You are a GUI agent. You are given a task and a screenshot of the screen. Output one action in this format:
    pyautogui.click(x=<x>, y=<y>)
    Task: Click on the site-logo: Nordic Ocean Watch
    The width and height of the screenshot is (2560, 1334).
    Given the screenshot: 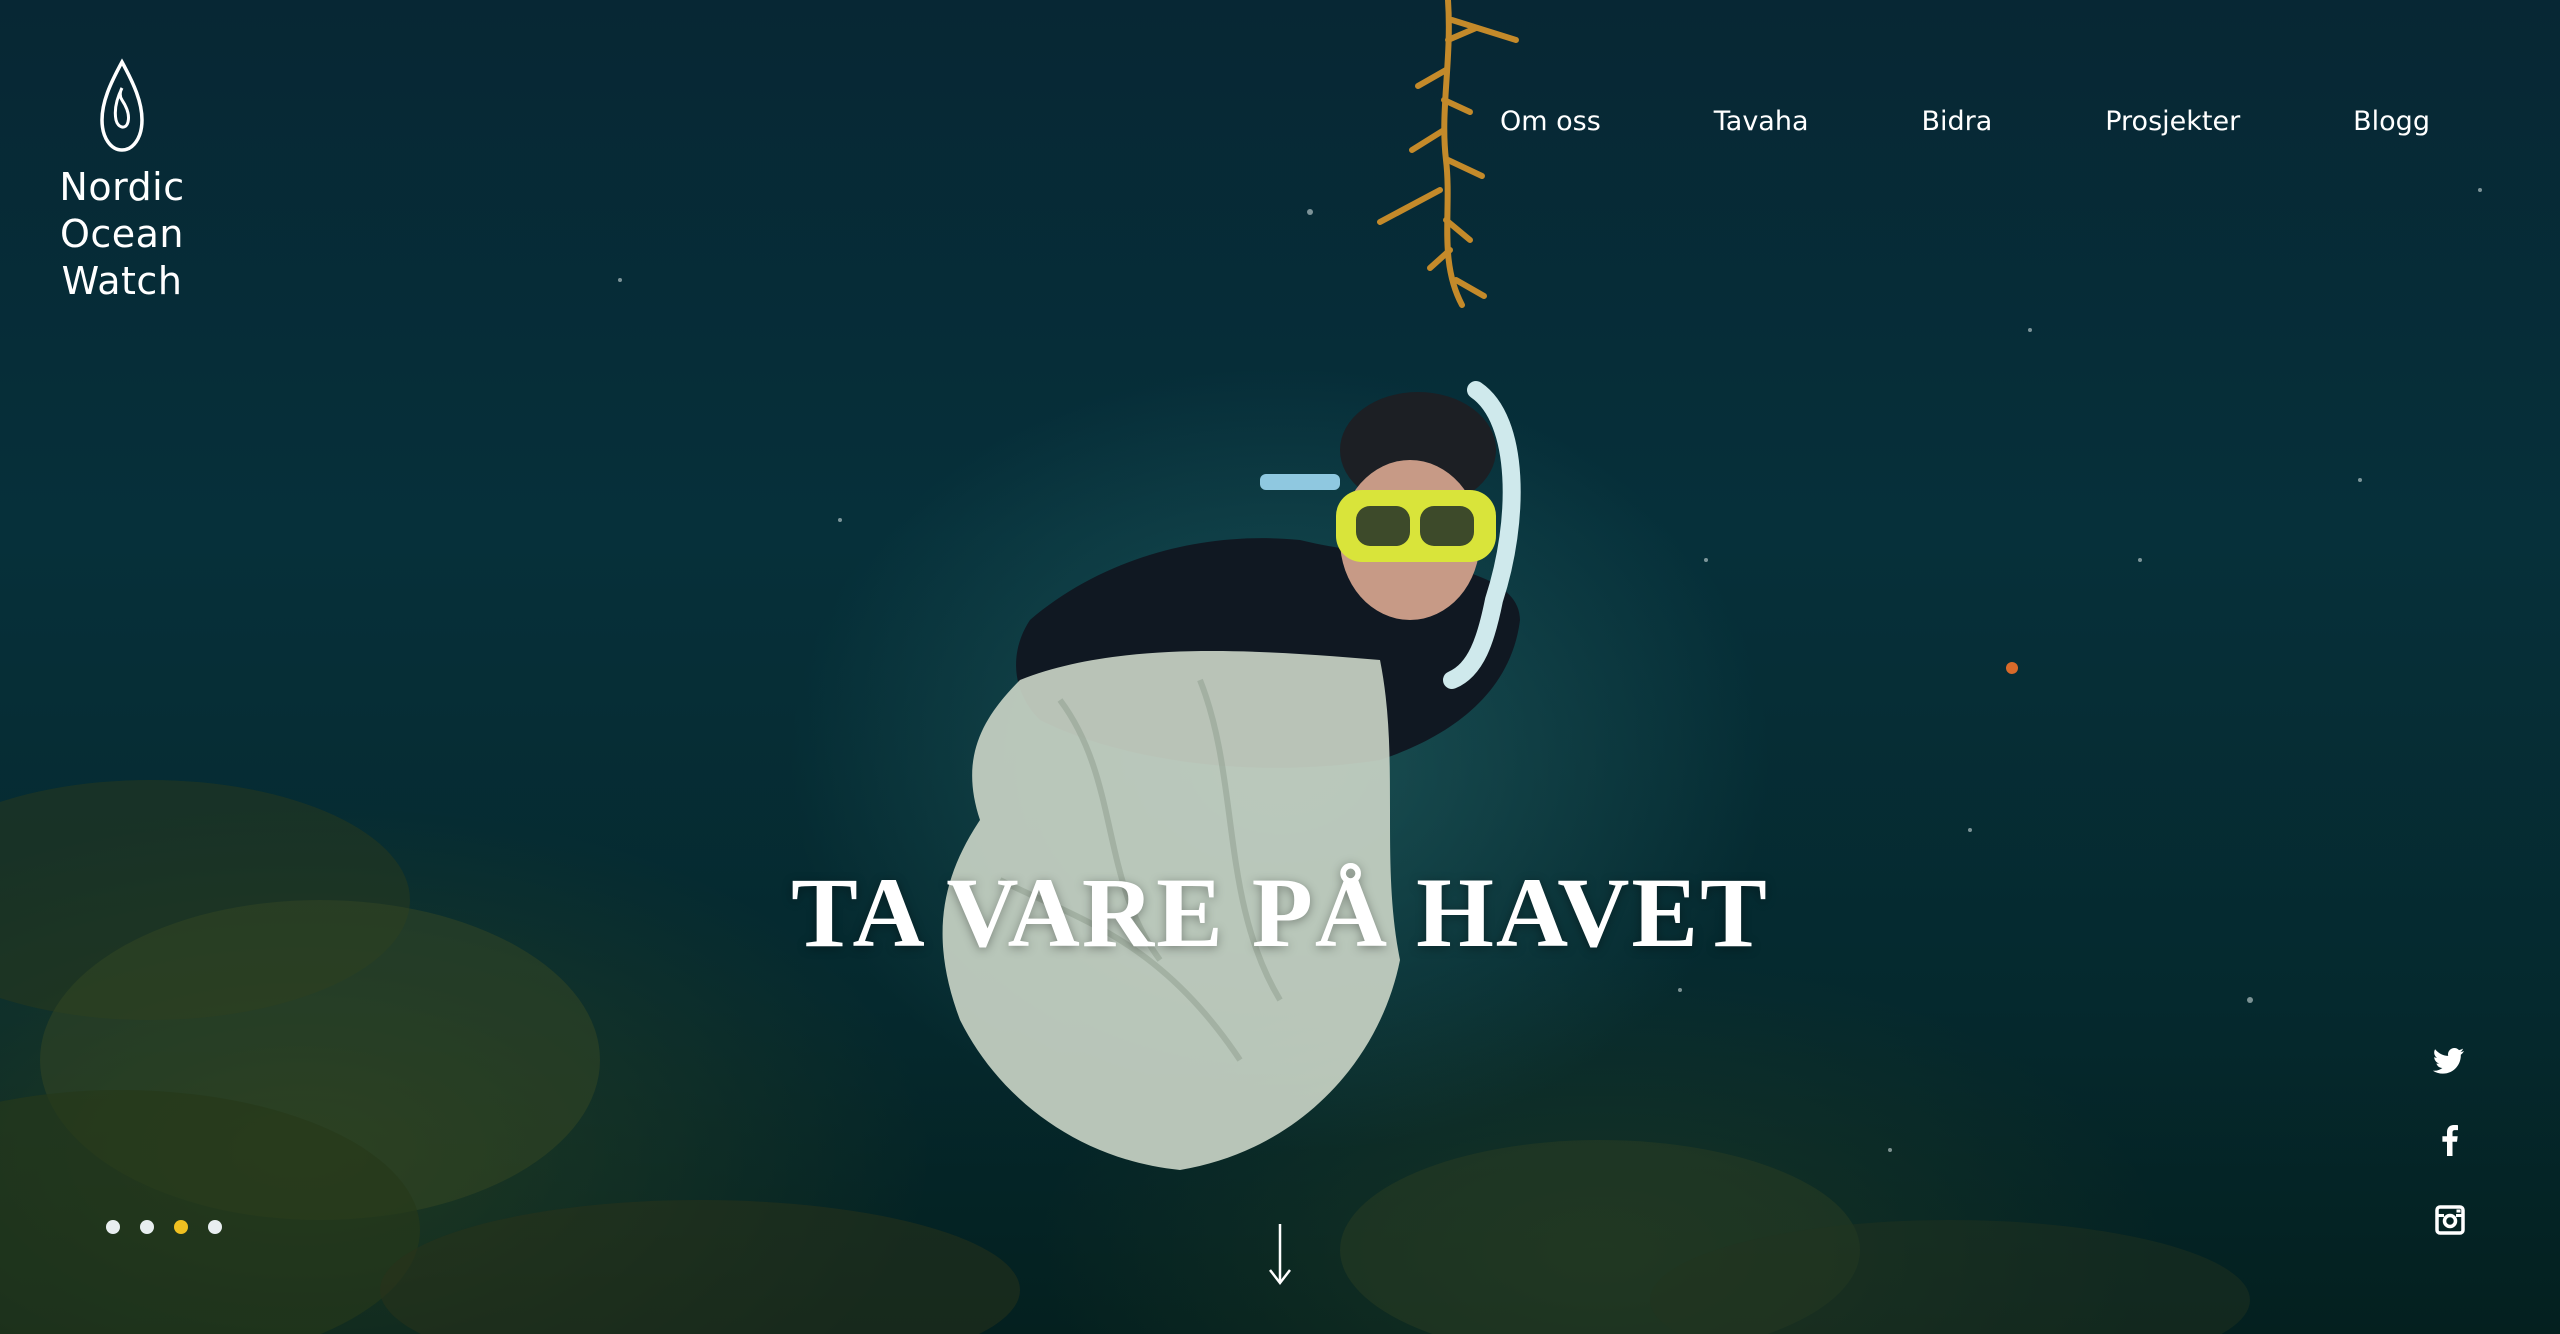 What is the action you would take?
    pyautogui.click(x=122, y=181)
    